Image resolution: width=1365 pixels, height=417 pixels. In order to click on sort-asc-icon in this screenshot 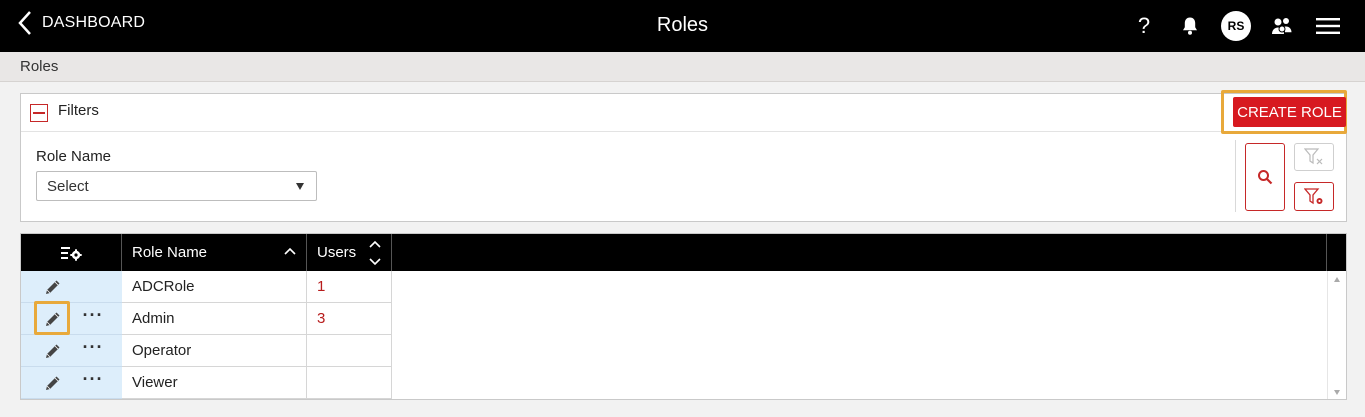, I will do `click(290, 251)`.